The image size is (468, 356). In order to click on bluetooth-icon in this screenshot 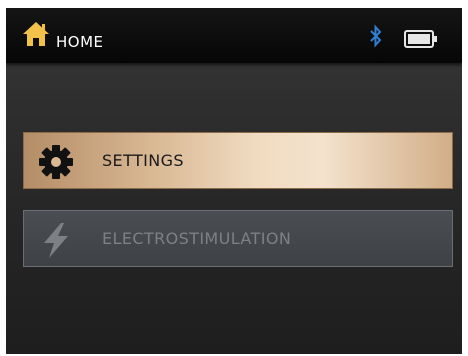, I will do `click(376, 36)`.